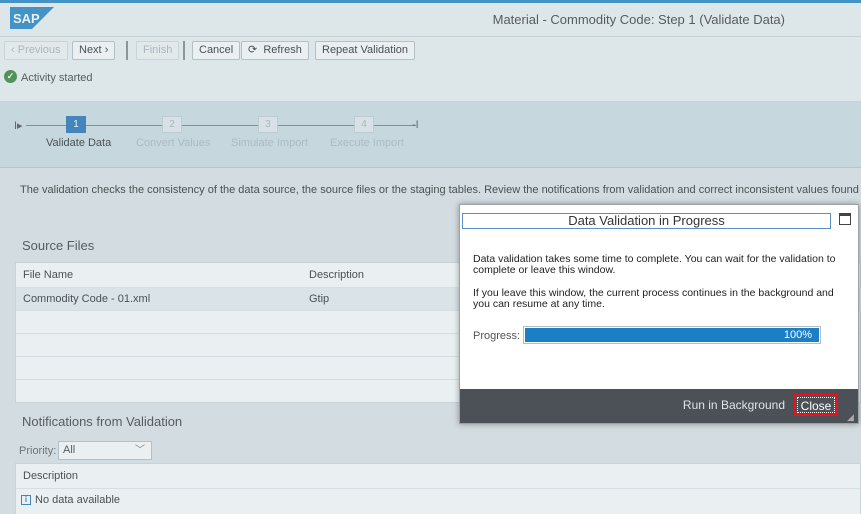 This screenshot has width=861, height=514. Describe the element at coordinates (797, 335) in the screenshot. I see `progress-percent: 100%` at that location.